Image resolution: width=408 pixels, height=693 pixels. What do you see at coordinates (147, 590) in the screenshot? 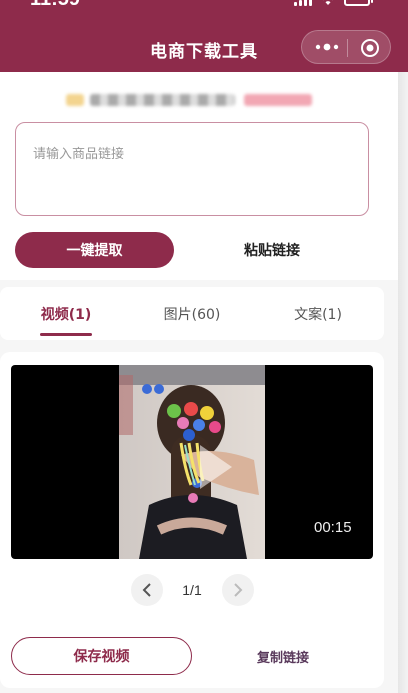
I see `chevron-left-icon` at bounding box center [147, 590].